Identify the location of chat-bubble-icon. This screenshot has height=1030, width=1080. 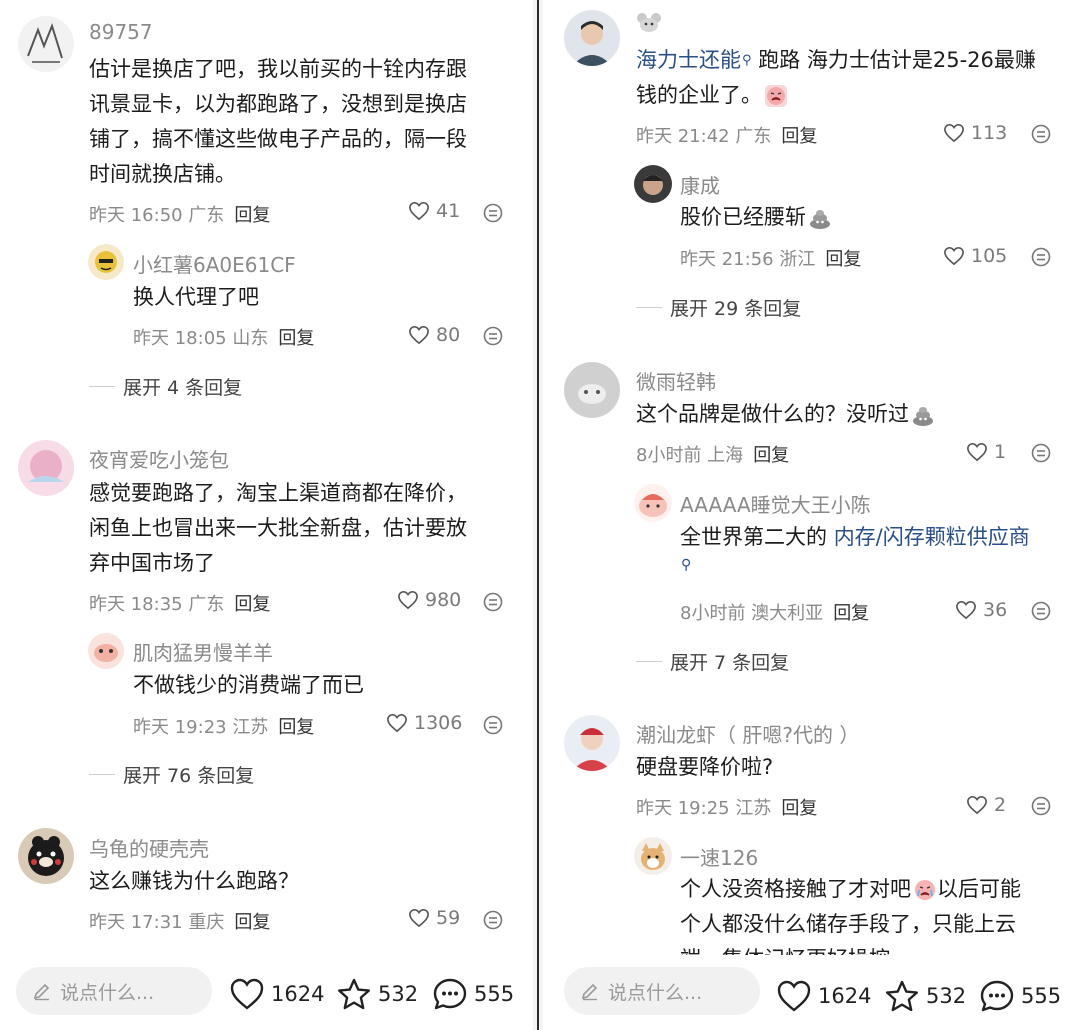
(997, 996).